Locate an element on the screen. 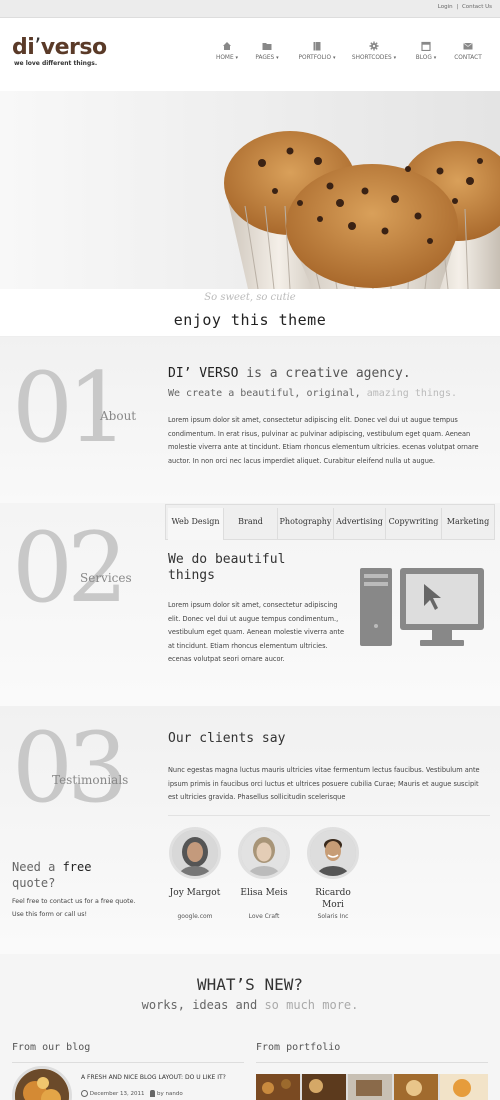 This screenshot has width=500, height=1100. home-icon is located at coordinates (227, 46).